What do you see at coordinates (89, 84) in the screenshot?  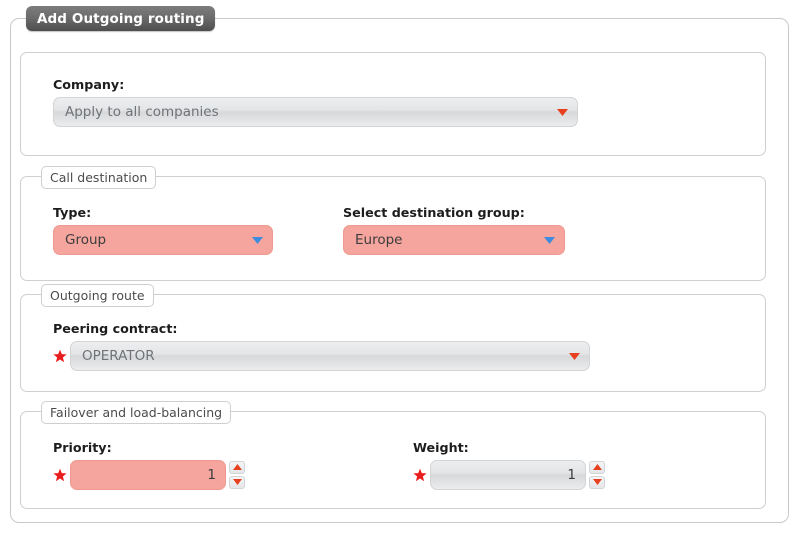 I see `company-label: Company:` at bounding box center [89, 84].